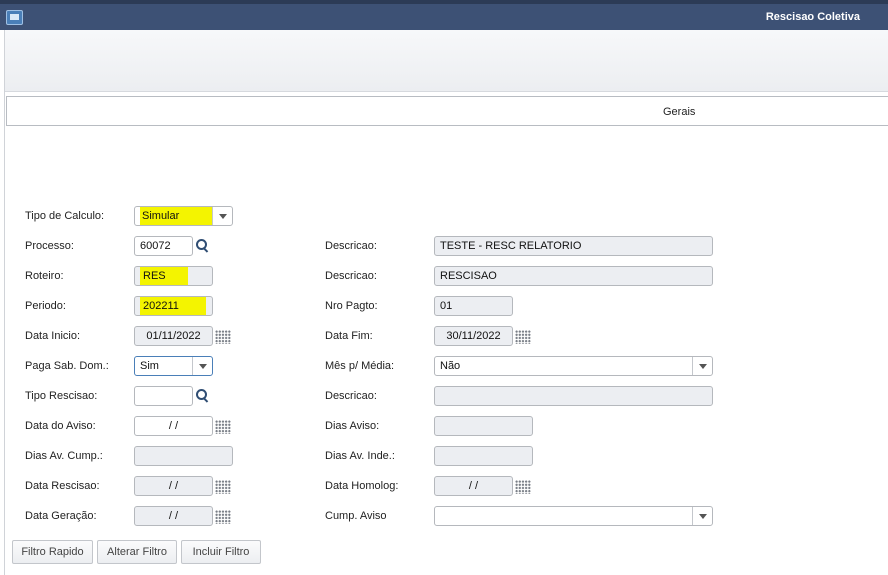 This screenshot has height=575, width=888. What do you see at coordinates (173, 366) in the screenshot?
I see `paga-sab-dom-select: Sim` at bounding box center [173, 366].